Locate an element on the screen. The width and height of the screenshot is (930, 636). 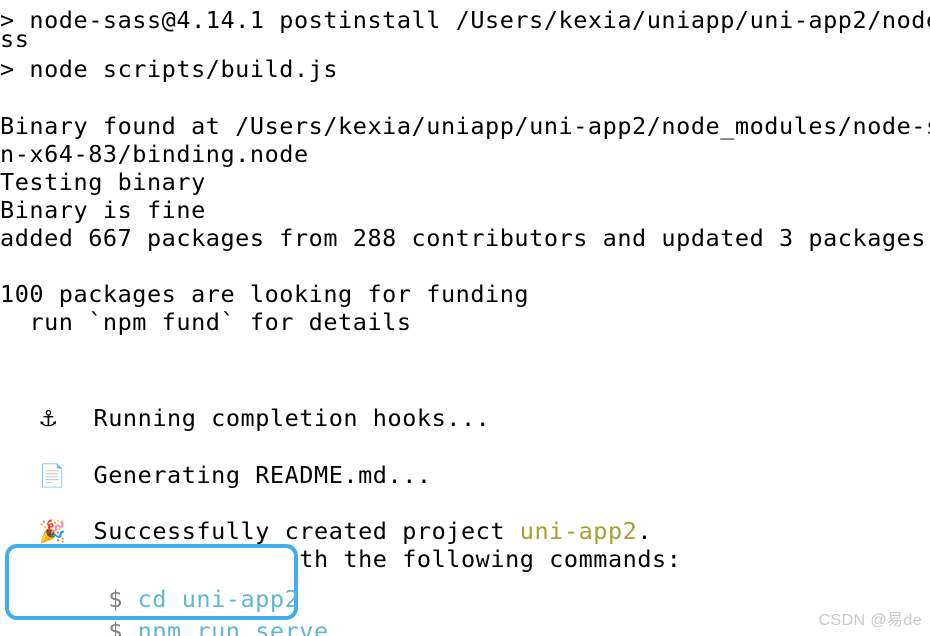
shell-command: npm run serve is located at coordinates (233, 626).